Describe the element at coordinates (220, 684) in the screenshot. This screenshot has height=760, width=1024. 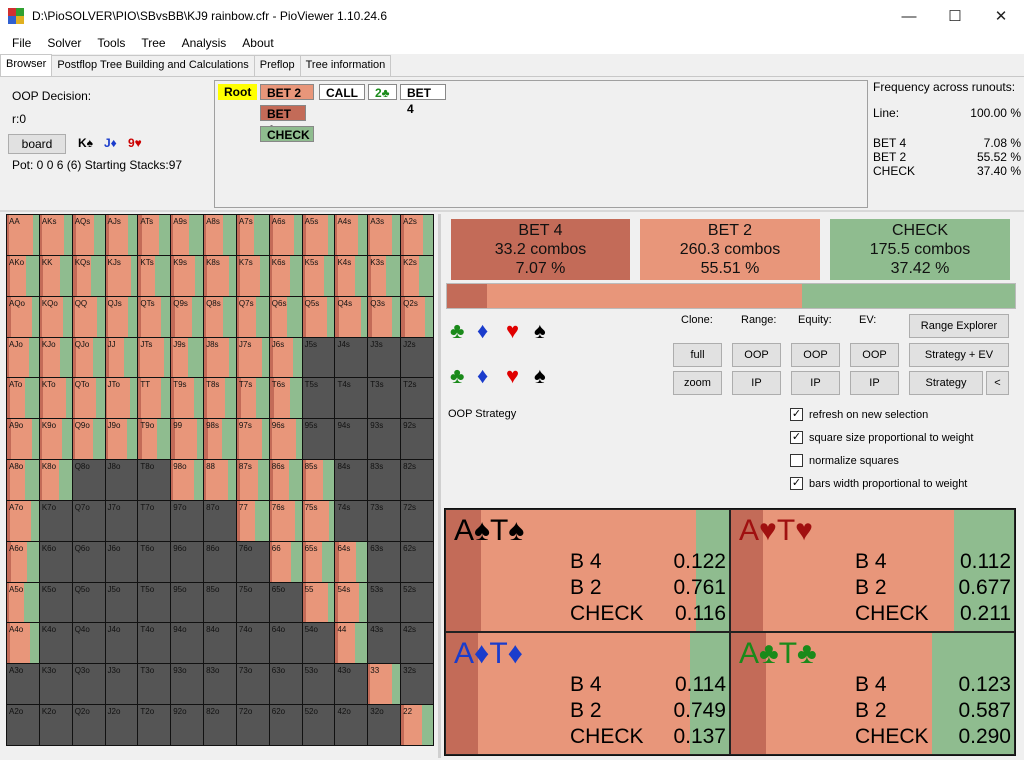
I see `hand-cell-83o: 83o` at that location.